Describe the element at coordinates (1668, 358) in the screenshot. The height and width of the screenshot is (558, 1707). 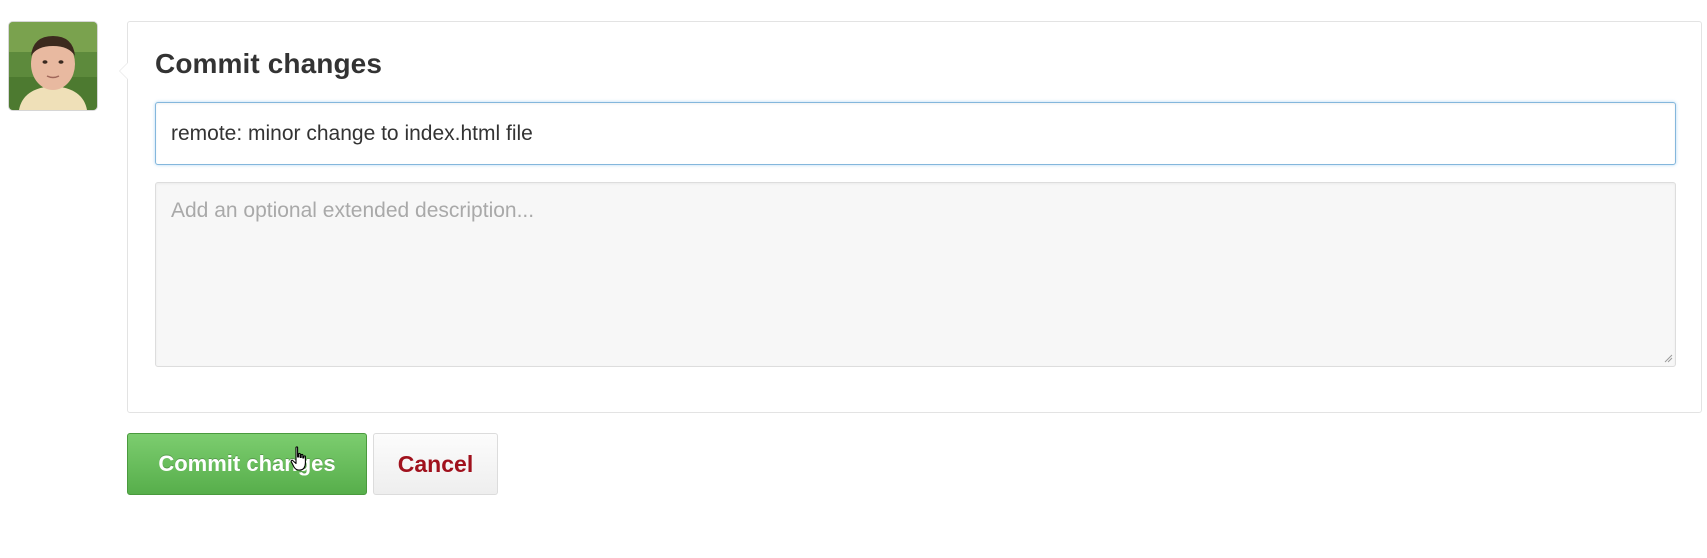
I see `resize-grip-icon` at that location.